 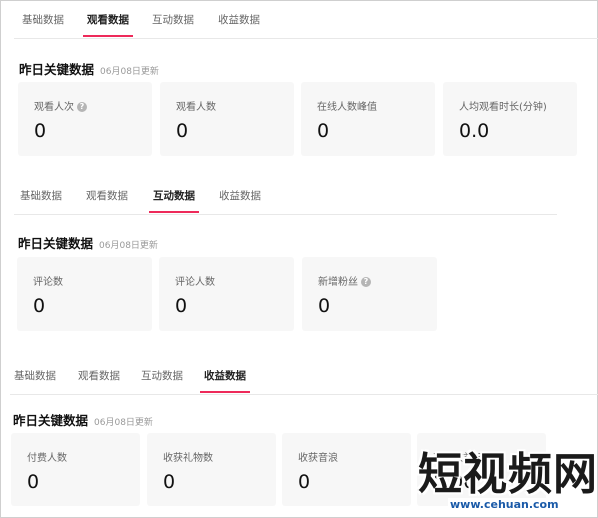 What do you see at coordinates (47, 458) in the screenshot?
I see `metric-label: 付费人数` at bounding box center [47, 458].